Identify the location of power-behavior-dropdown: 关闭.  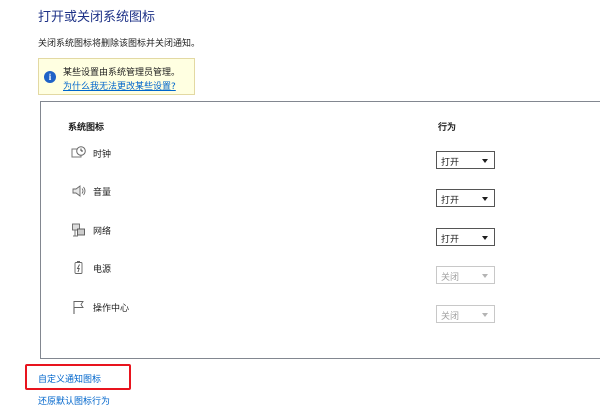
(465, 275).